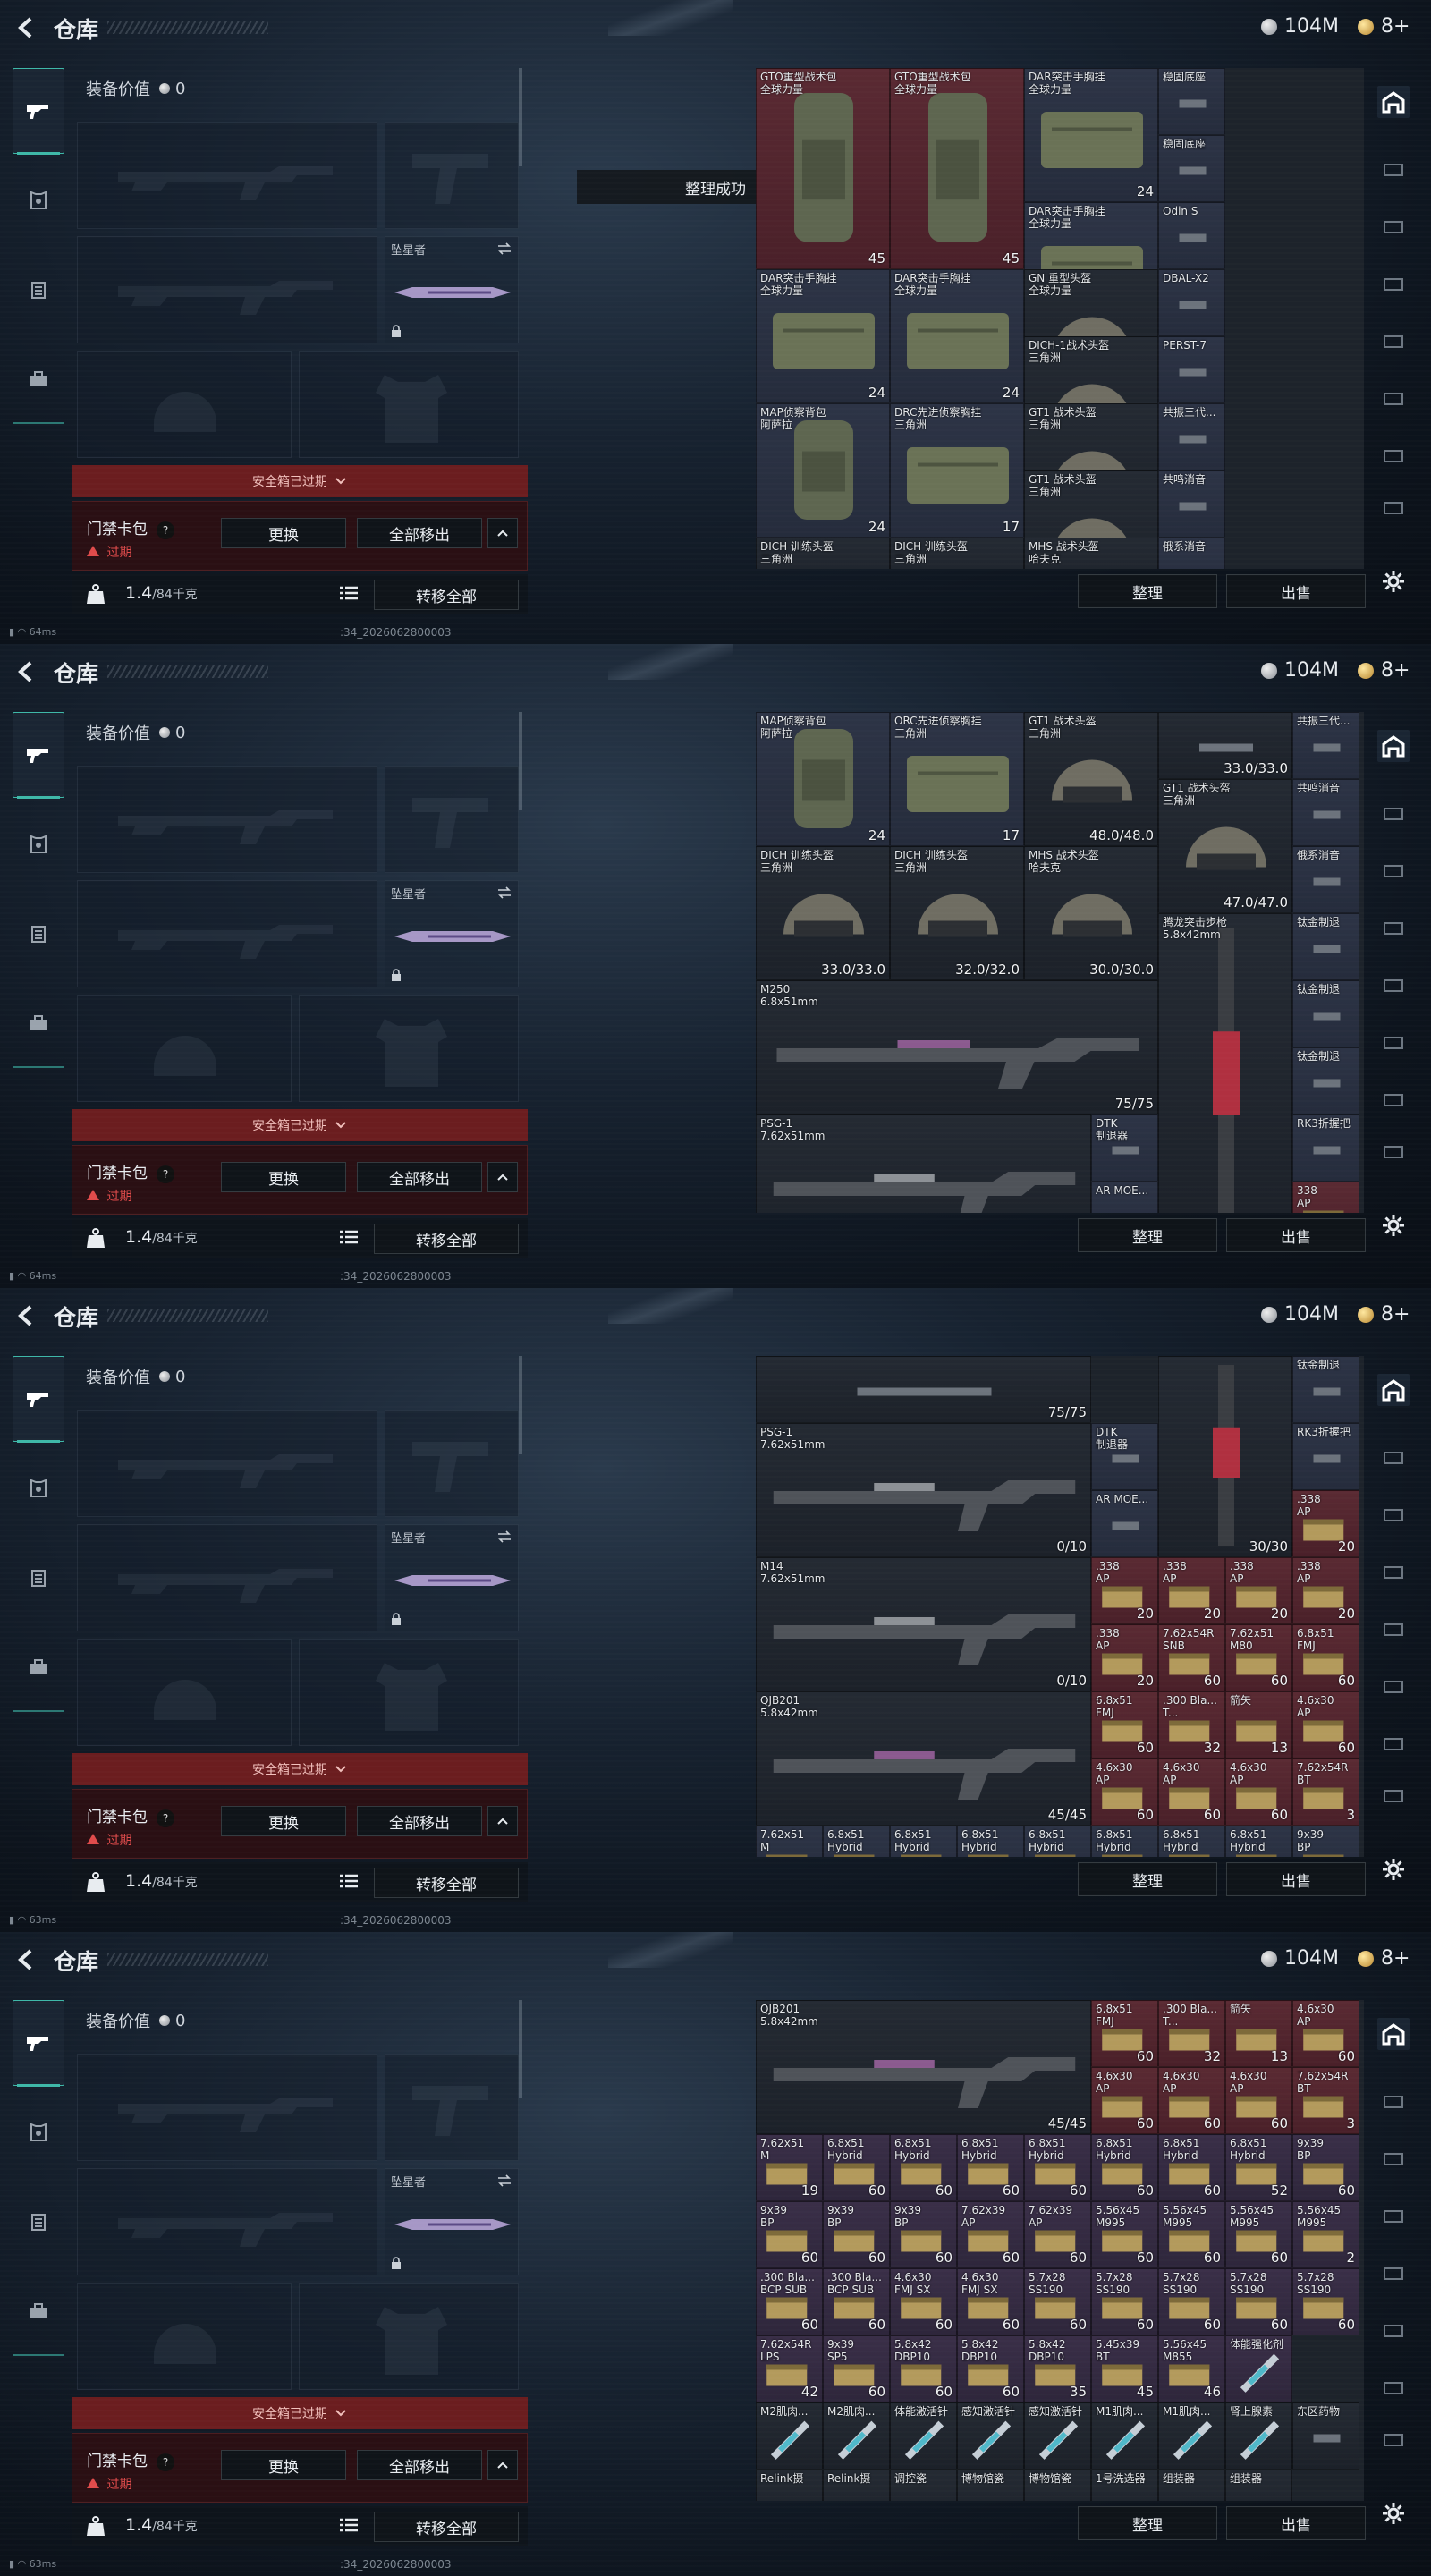 The height and width of the screenshot is (2576, 1431). Describe the element at coordinates (166, 2462) in the screenshot. I see `help-icon: ?` at that location.